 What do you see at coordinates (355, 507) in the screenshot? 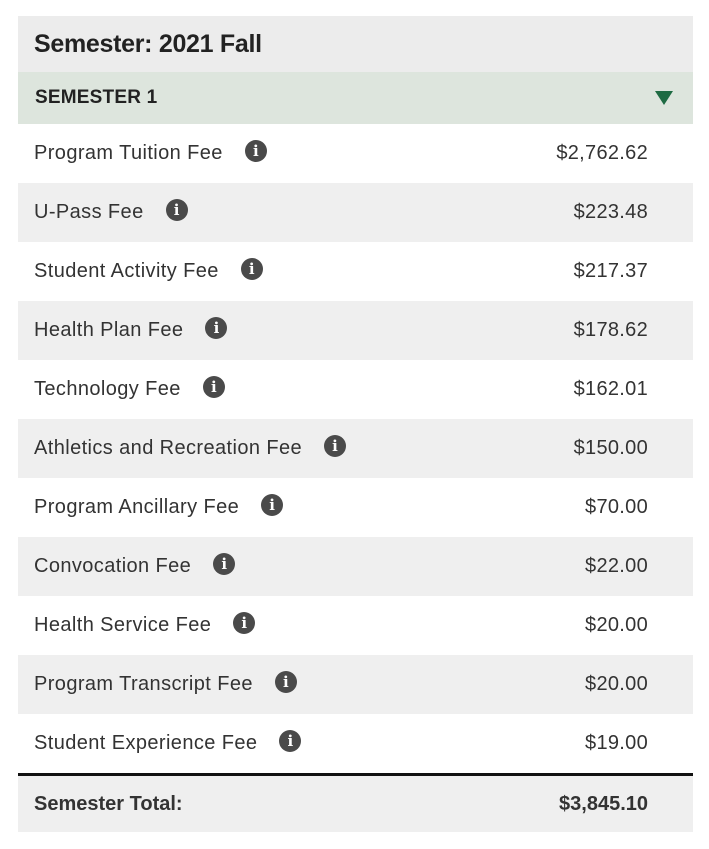
I see `fee-row: Program Ancillary Fee i $70.00` at bounding box center [355, 507].